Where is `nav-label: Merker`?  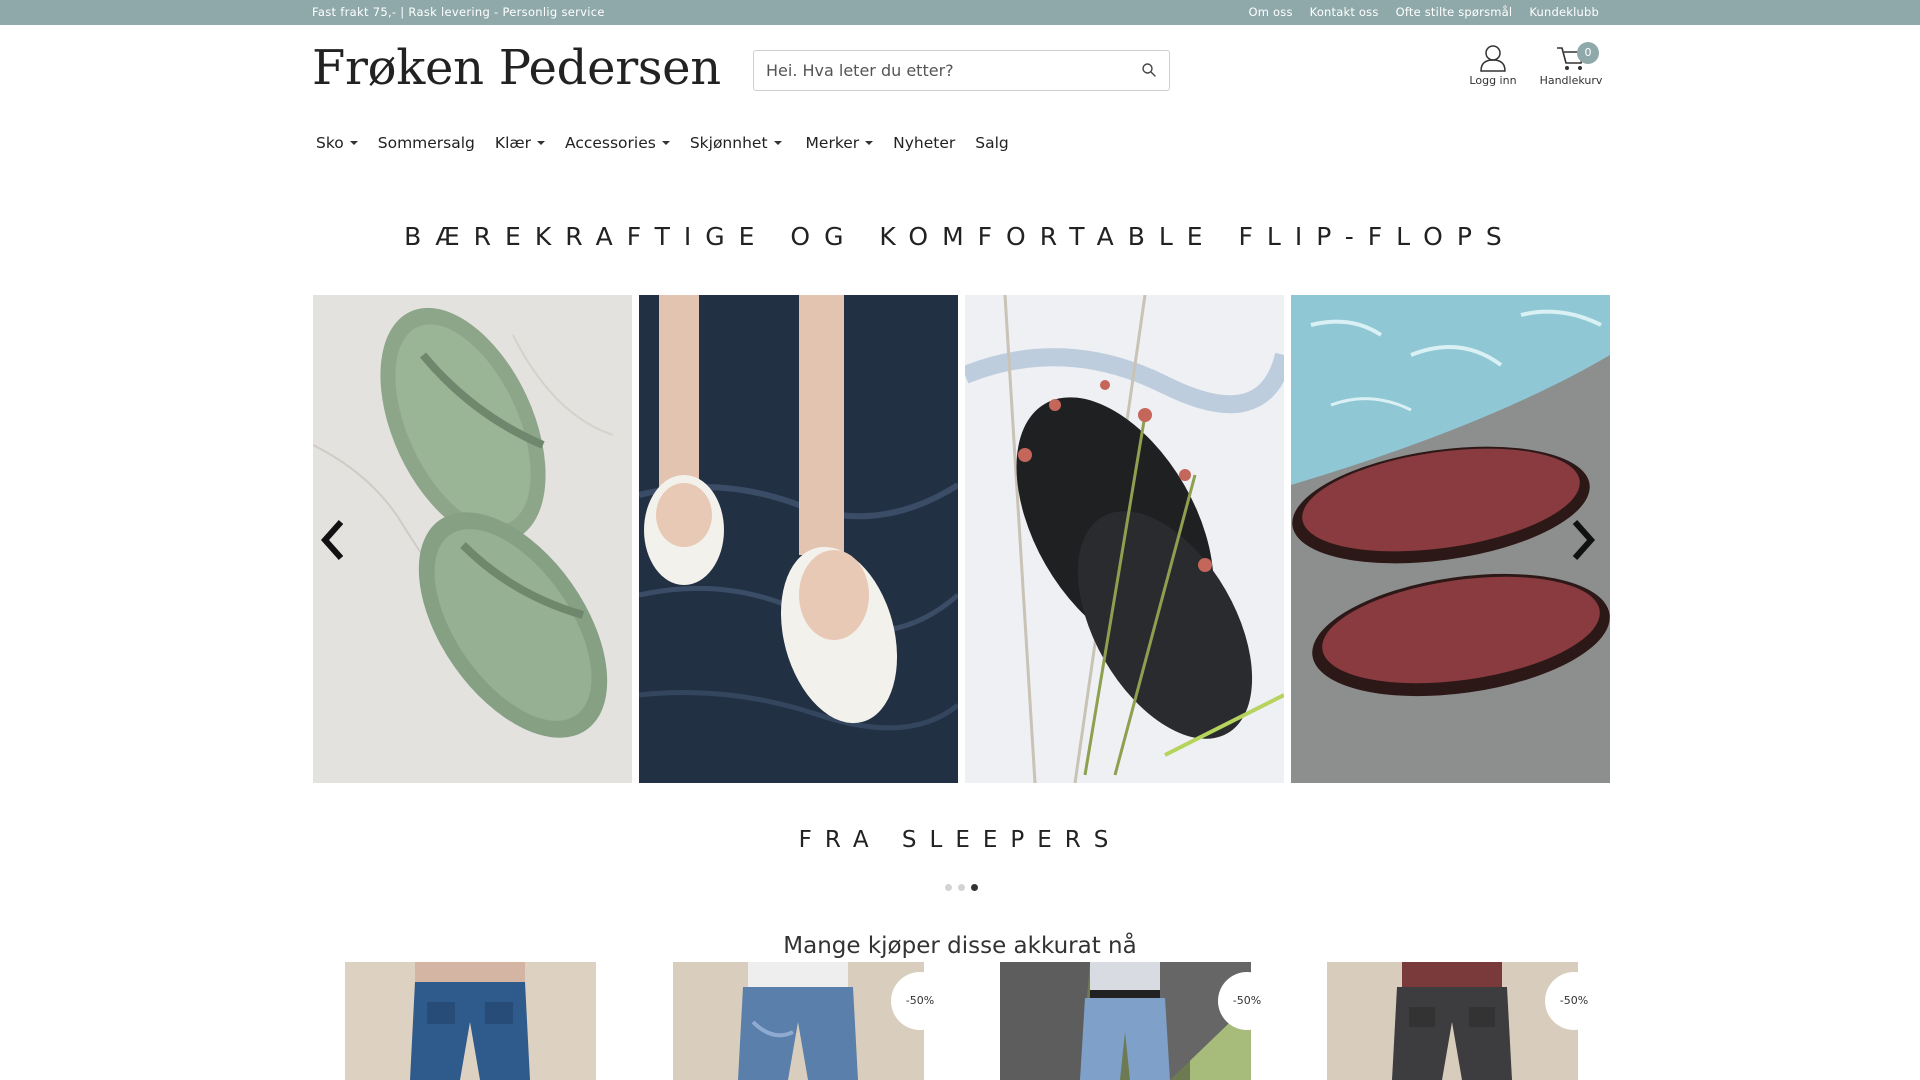 nav-label: Merker is located at coordinates (832, 143).